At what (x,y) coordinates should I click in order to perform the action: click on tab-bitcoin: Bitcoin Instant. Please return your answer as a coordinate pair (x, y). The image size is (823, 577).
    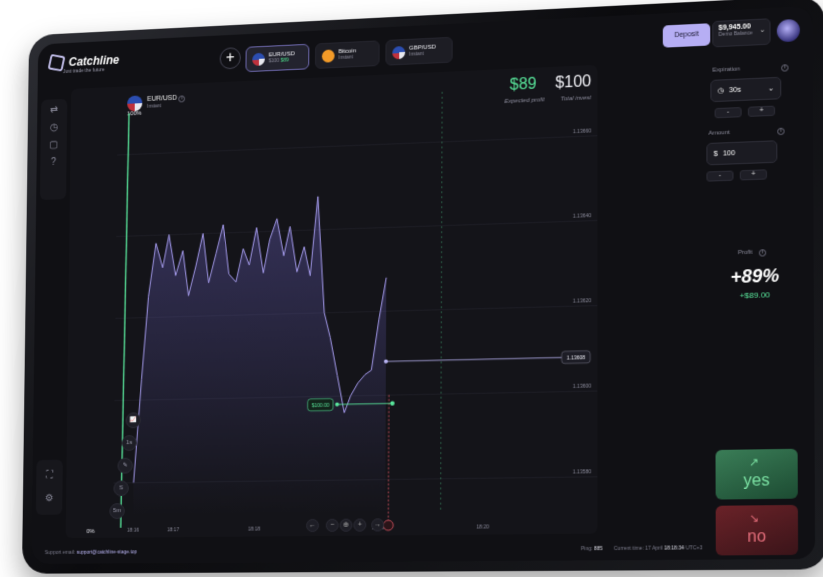
    Looking at the image, I should click on (347, 54).